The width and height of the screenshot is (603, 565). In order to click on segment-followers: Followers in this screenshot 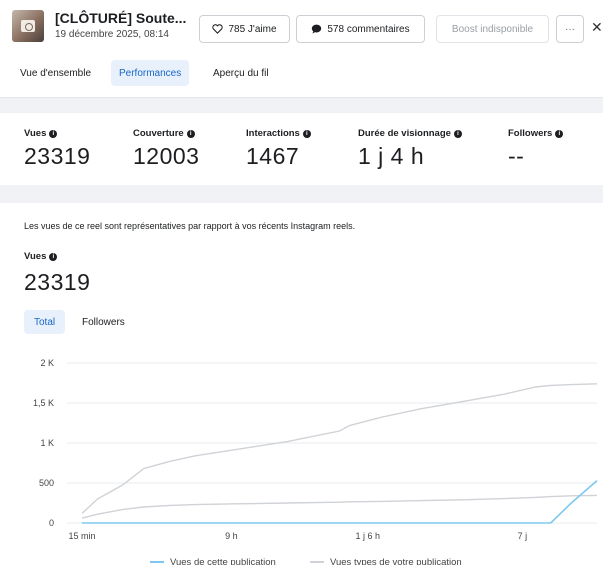, I will do `click(103, 322)`.